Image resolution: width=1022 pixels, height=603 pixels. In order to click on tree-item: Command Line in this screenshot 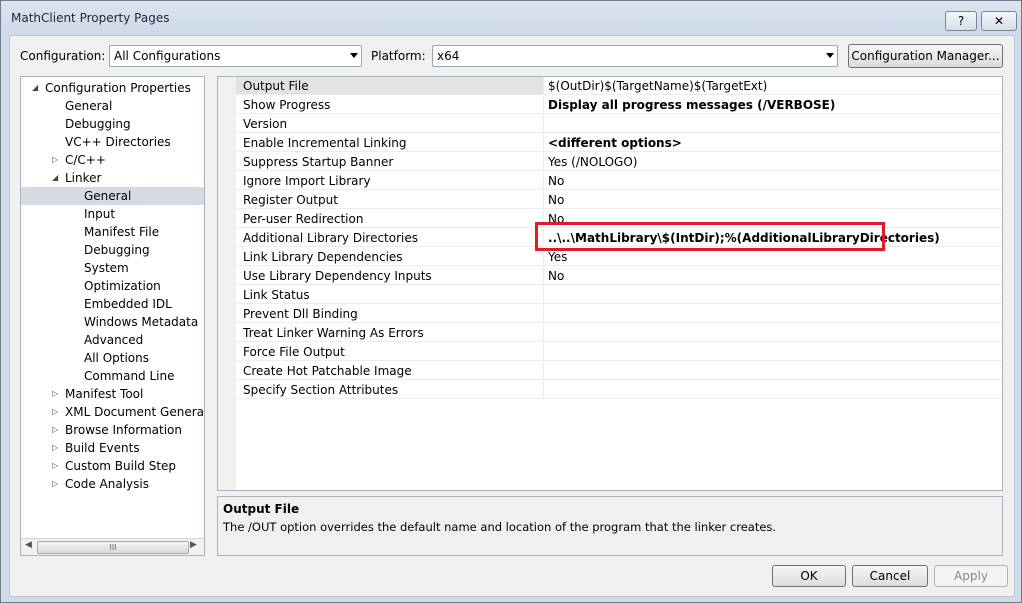, I will do `click(112, 376)`.